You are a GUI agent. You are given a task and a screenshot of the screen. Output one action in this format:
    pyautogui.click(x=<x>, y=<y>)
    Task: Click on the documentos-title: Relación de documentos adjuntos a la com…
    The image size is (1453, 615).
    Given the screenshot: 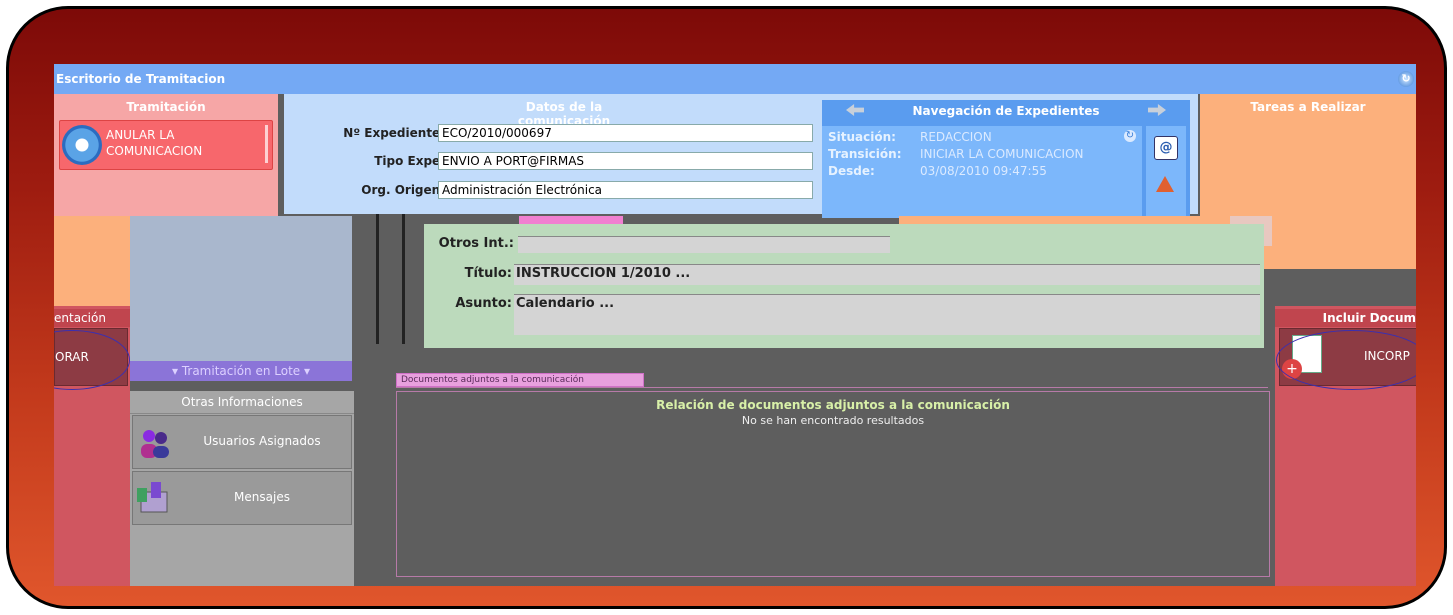 What is the action you would take?
    pyautogui.click(x=833, y=405)
    